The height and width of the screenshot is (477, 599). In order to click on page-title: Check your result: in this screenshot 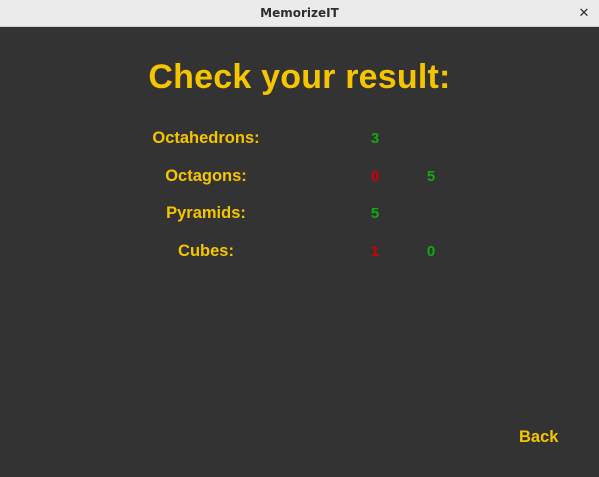, I will do `click(299, 77)`.